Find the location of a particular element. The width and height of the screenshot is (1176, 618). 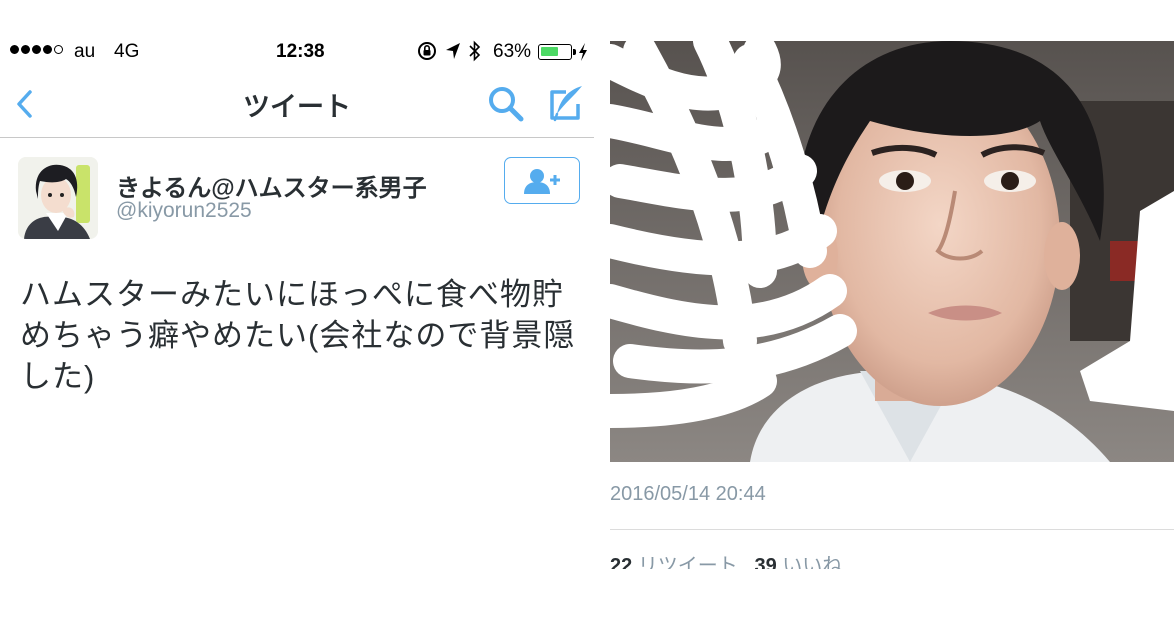

tweet-timestamp: 2016/05/14 20:44 is located at coordinates (688, 494).